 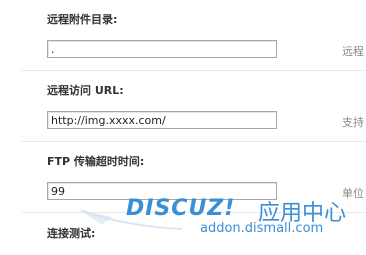 I want to click on remote-dir-input, so click(x=162, y=49).